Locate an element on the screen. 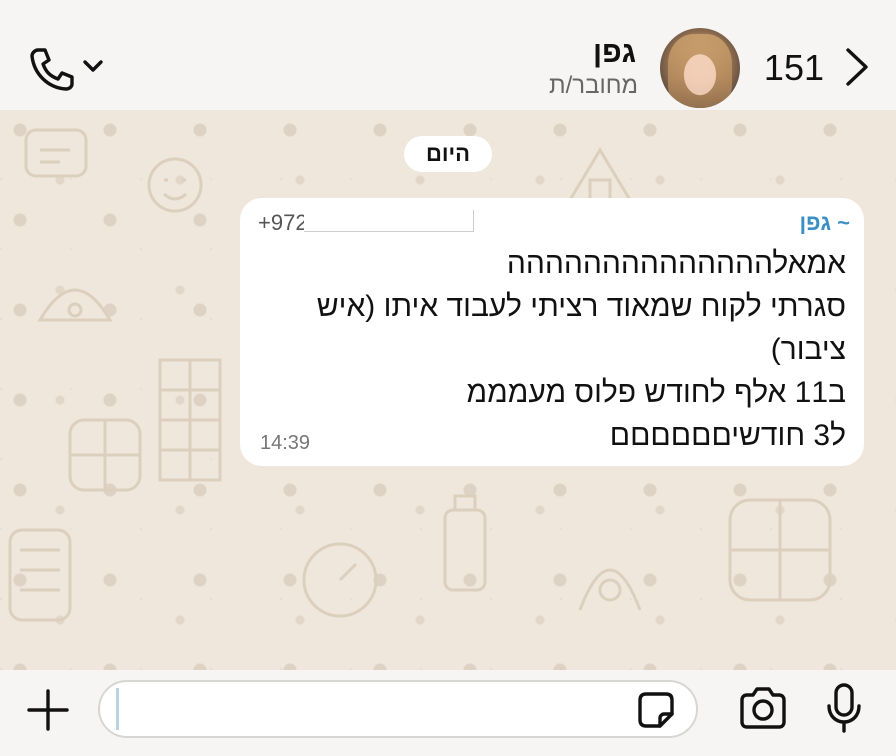  chat-header: גפן מחובר/ת 151 is located at coordinates (448, 55).